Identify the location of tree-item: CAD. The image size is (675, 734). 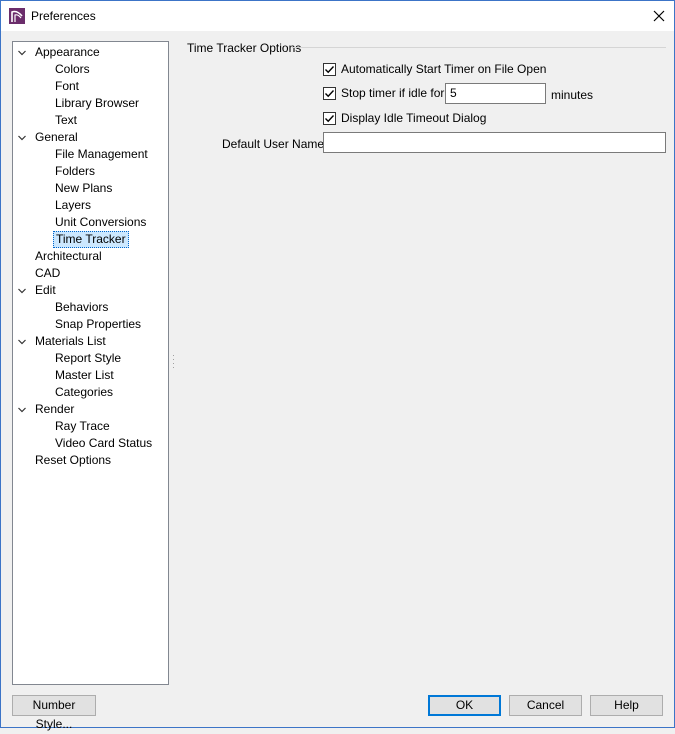
(47, 273).